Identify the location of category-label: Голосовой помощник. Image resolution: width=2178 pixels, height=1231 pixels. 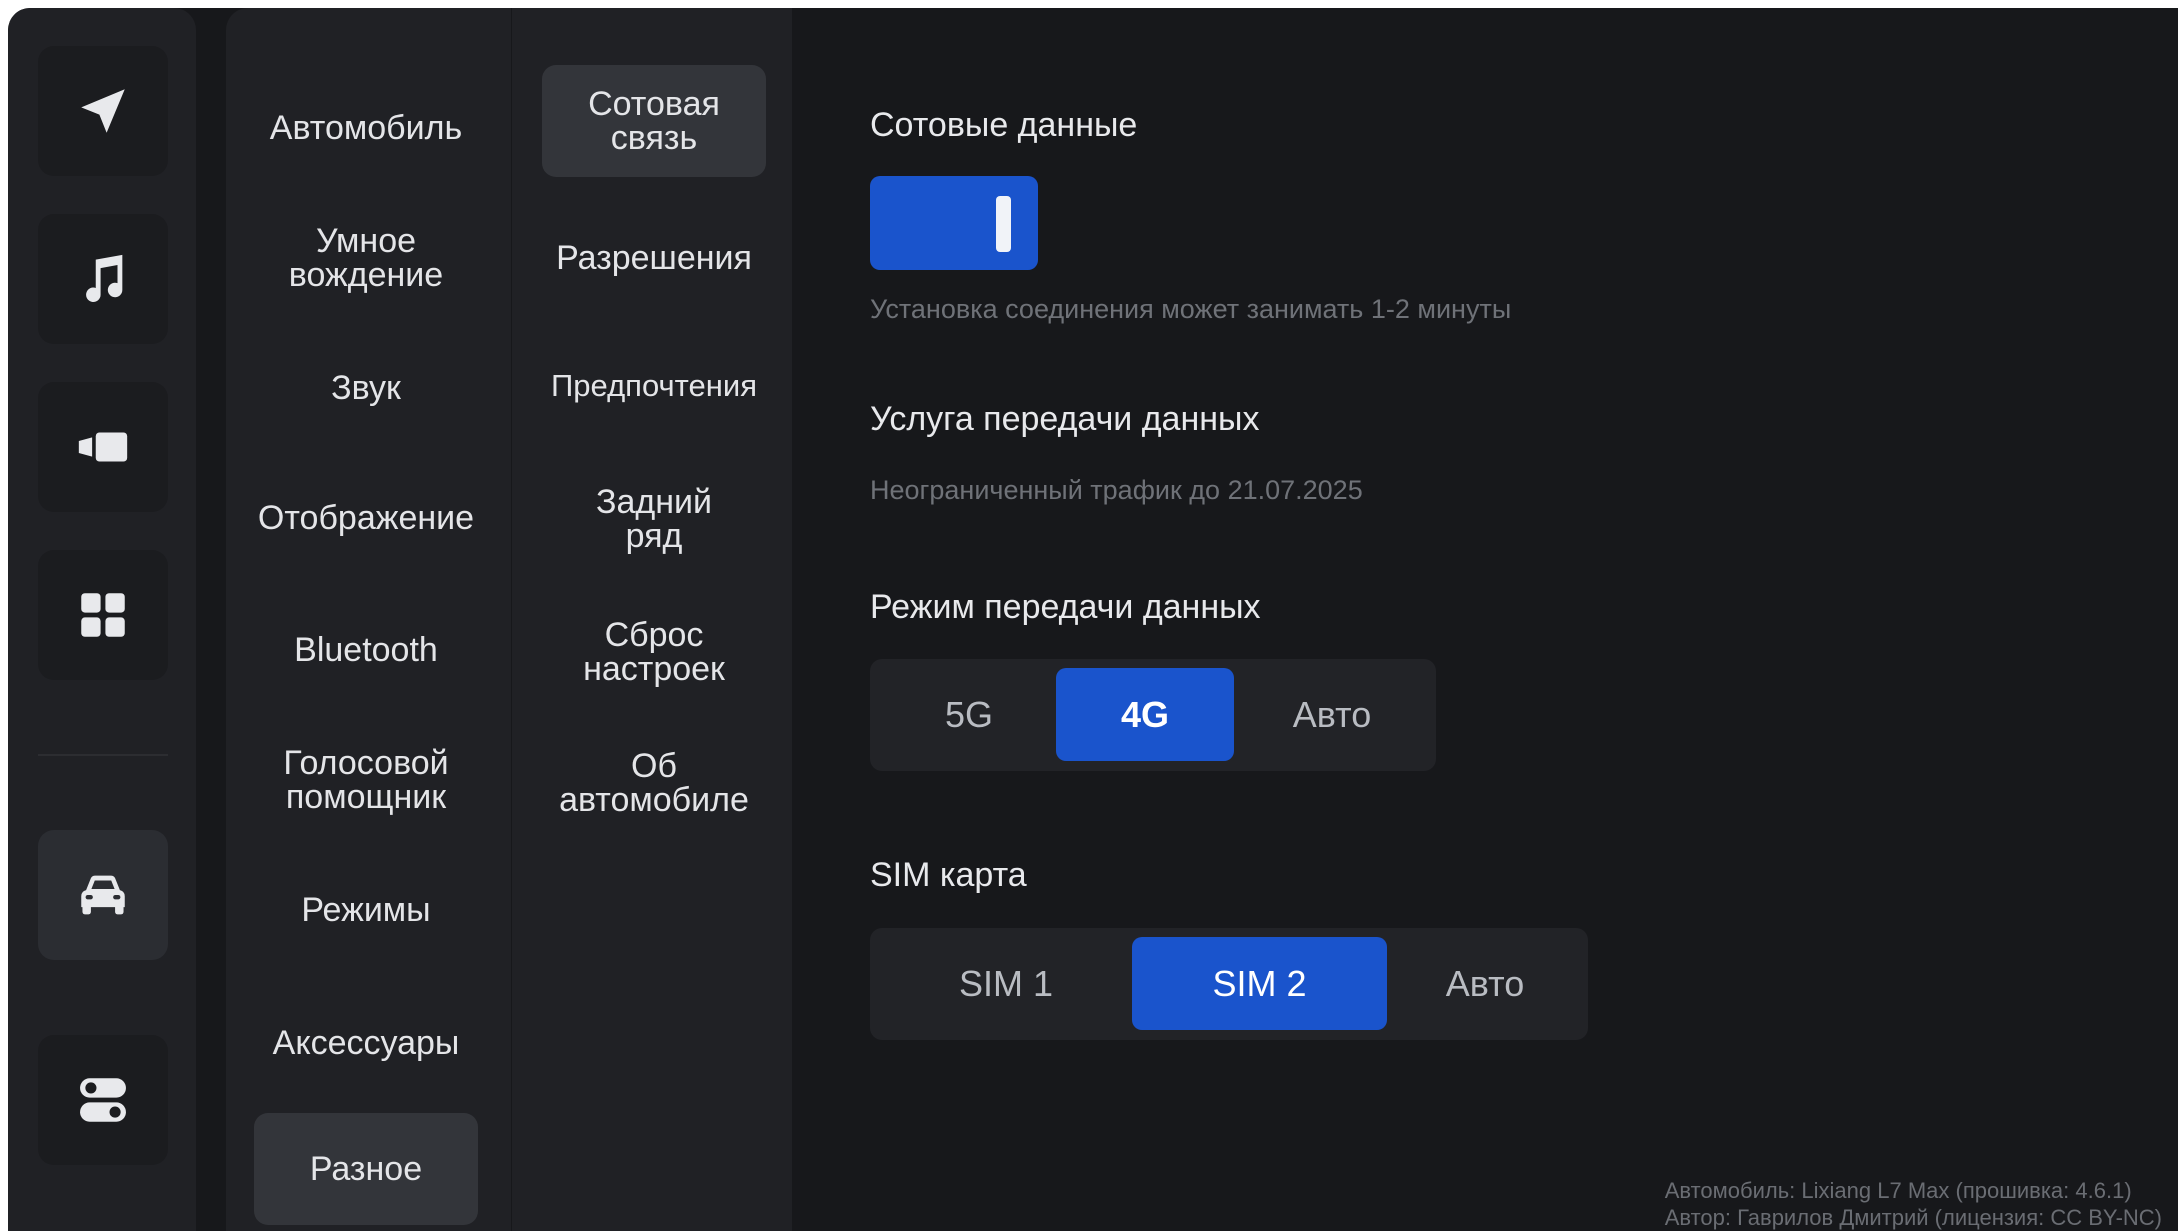
(366, 780).